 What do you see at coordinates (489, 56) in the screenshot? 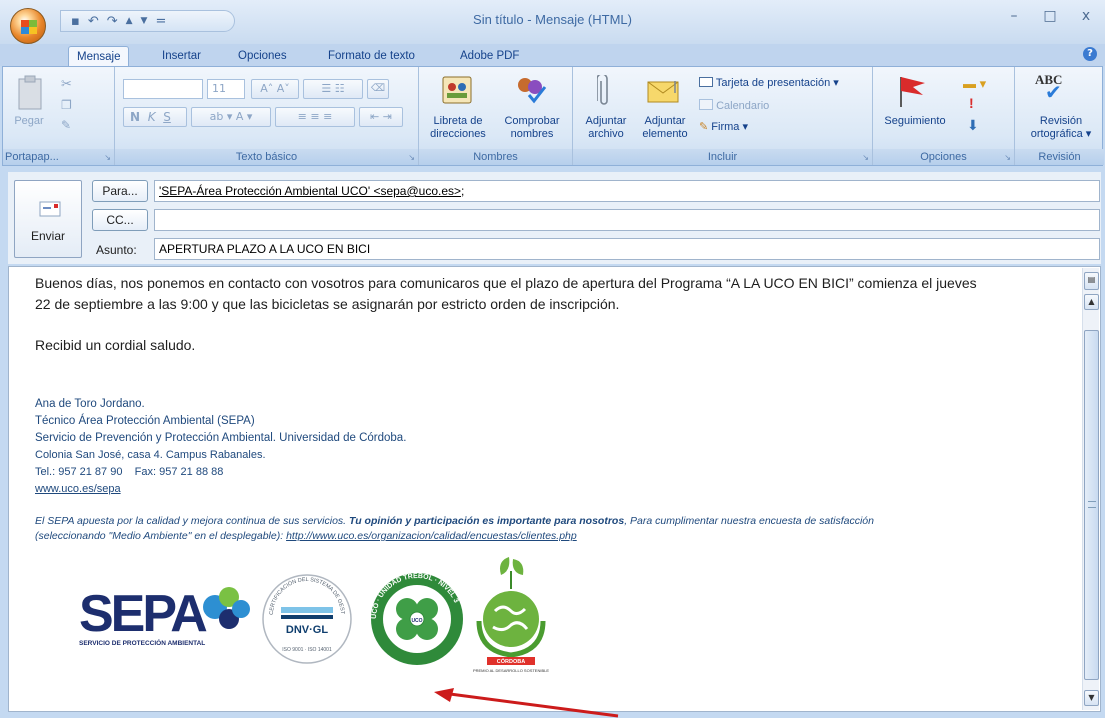
I see `tab-adobe-pdf: Adobe PDF` at bounding box center [489, 56].